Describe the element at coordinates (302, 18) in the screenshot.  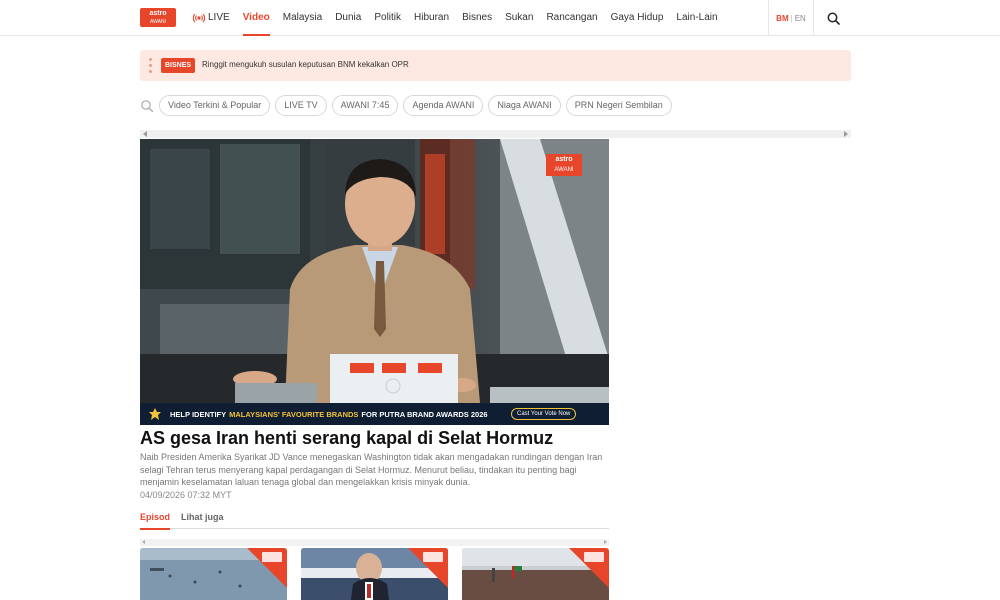
I see `nav-item-malaysia: Malaysia` at that location.